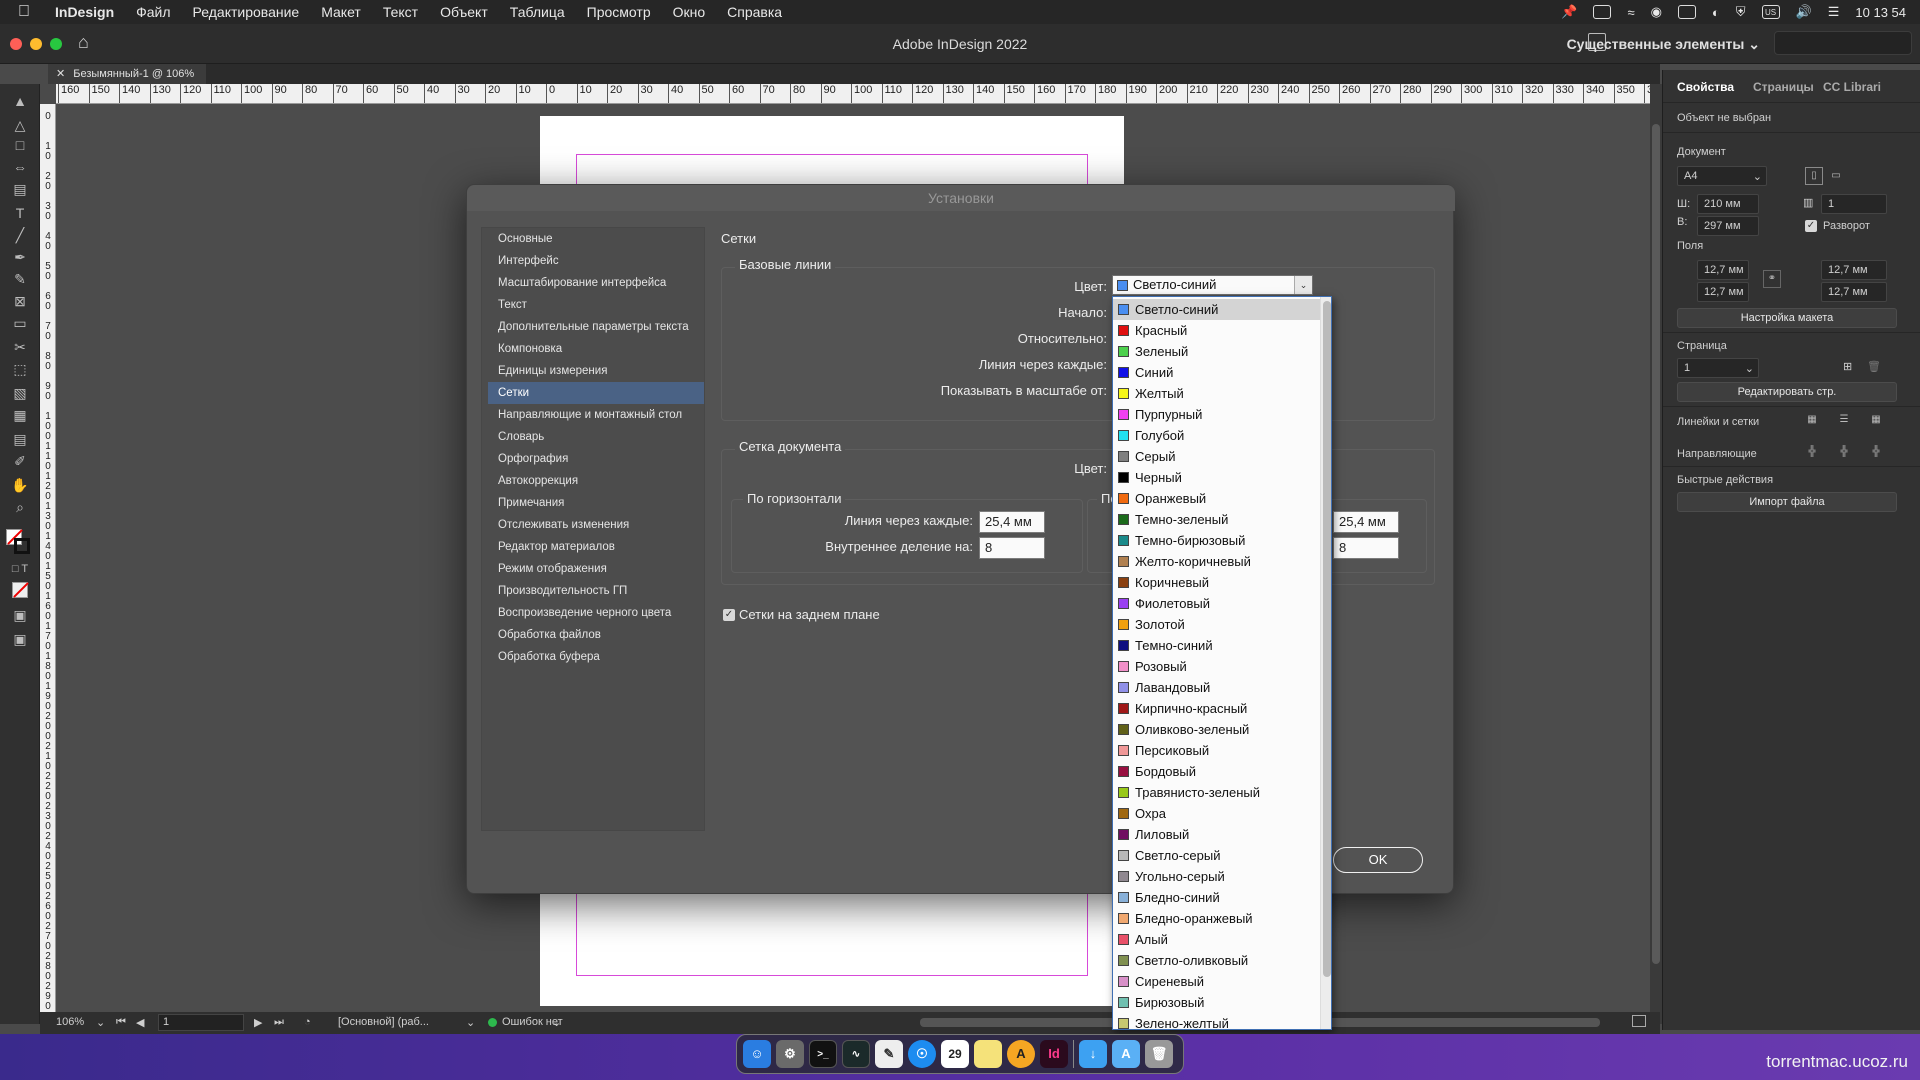 Image resolution: width=1920 pixels, height=1080 pixels. What do you see at coordinates (1844, 453) in the screenshot?
I see `lock-guides-icon: ╬` at bounding box center [1844, 453].